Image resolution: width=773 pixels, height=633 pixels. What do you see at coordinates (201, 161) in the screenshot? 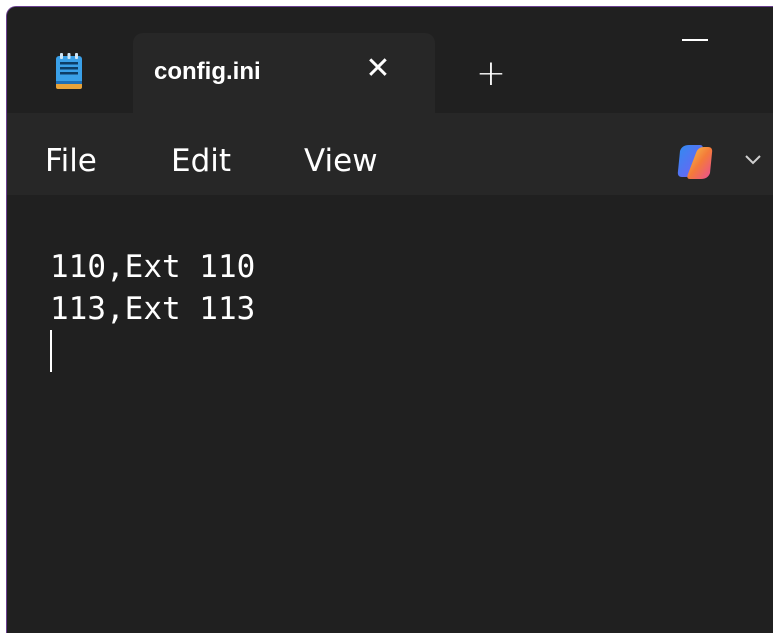
I see `menu-edit: Edit` at bounding box center [201, 161].